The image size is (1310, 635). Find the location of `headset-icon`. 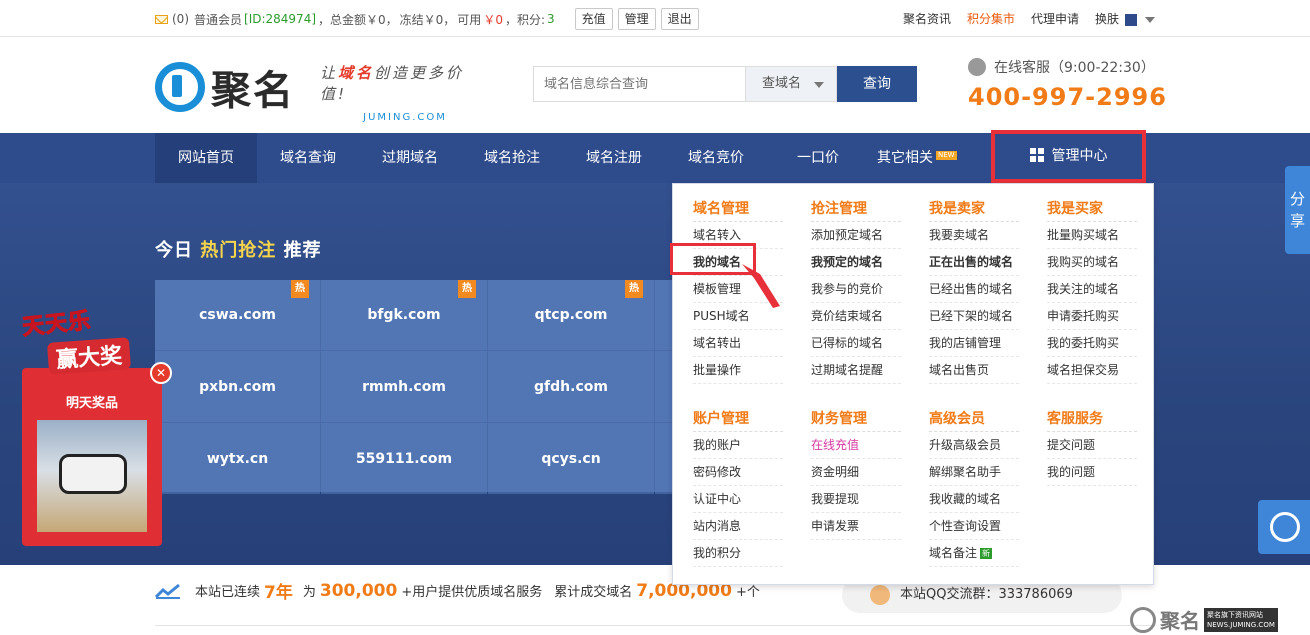

headset-icon is located at coordinates (1285, 527).